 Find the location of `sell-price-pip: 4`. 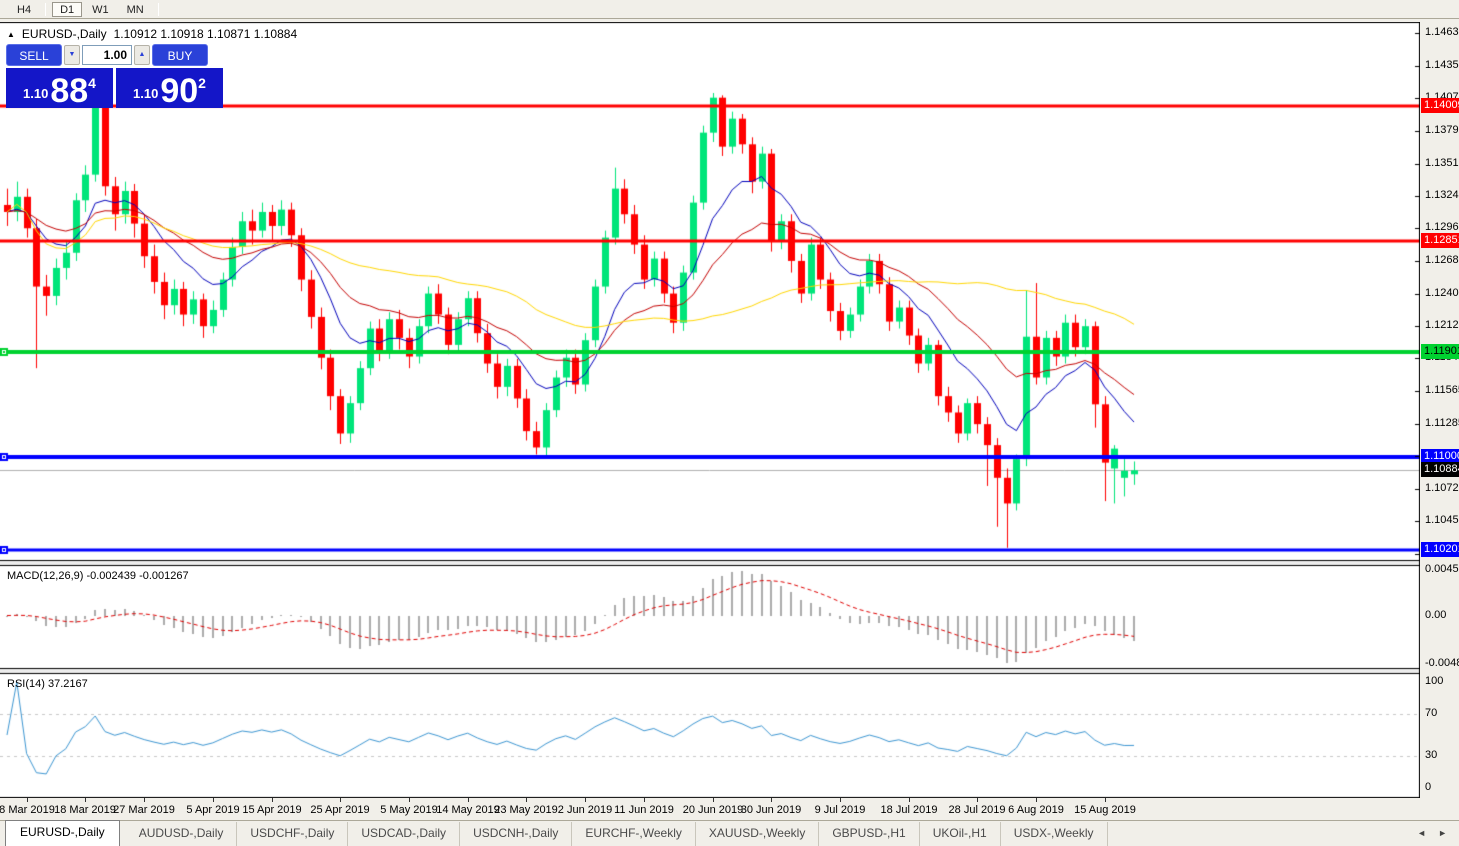

sell-price-pip: 4 is located at coordinates (92, 83).